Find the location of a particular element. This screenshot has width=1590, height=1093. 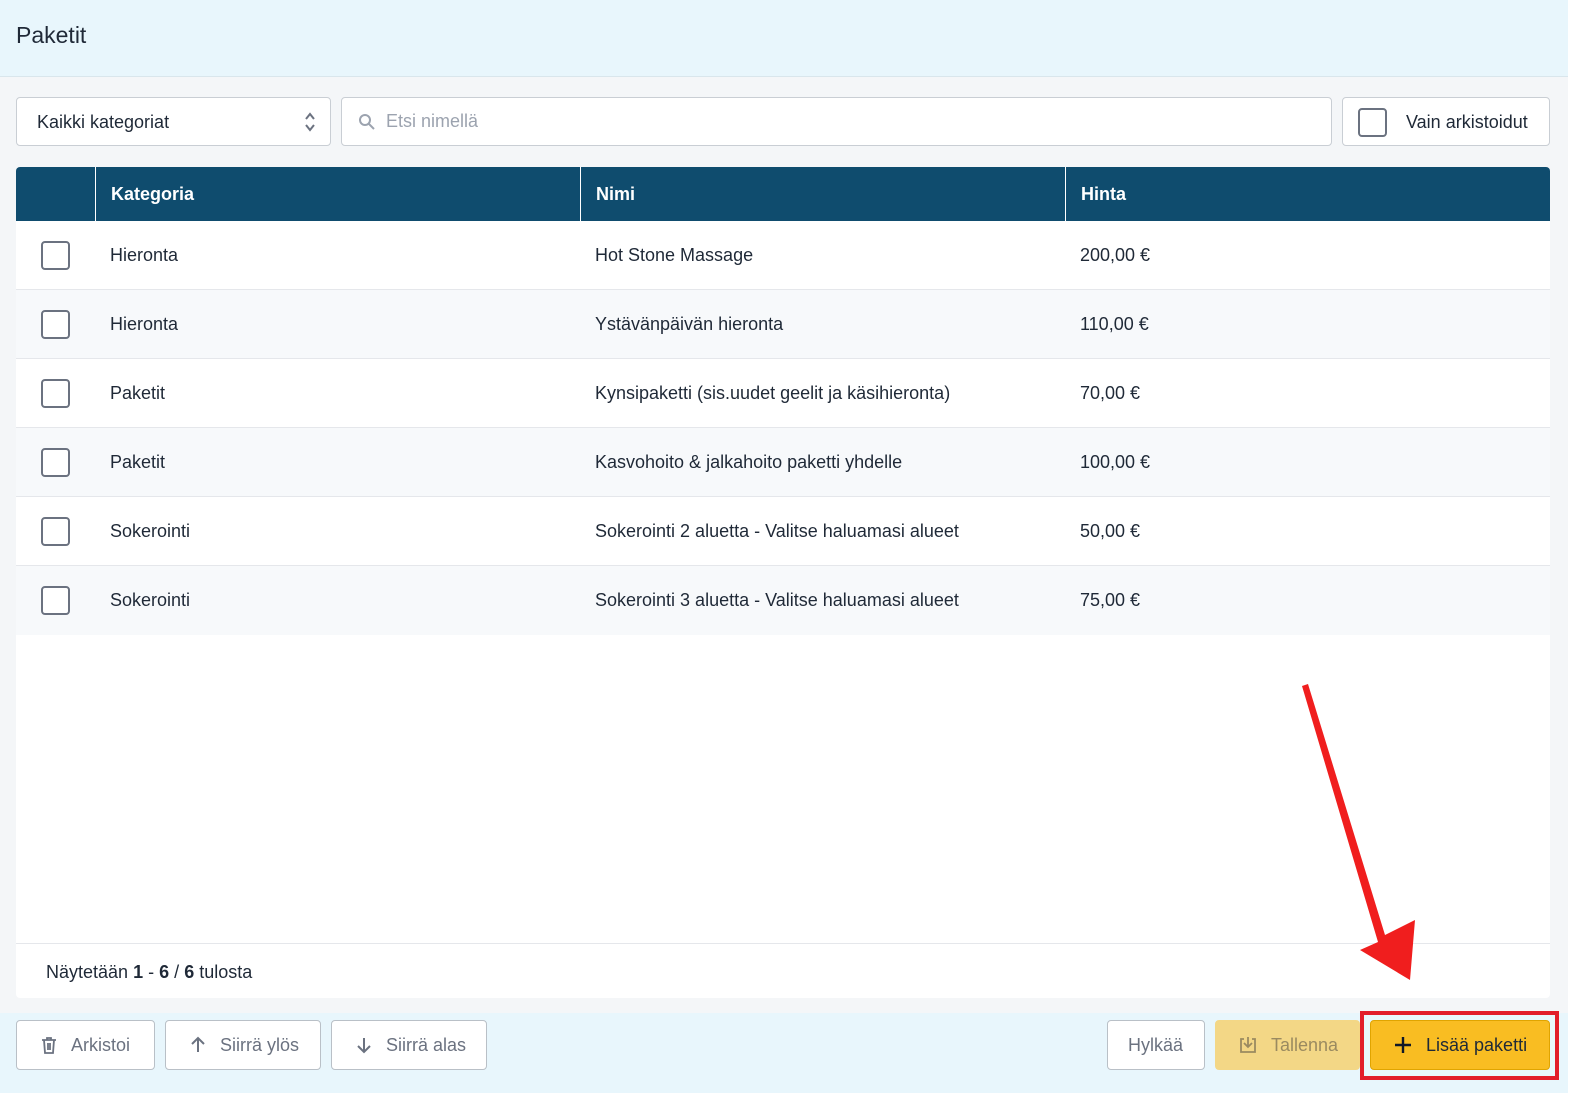

page-header: Paketit is located at coordinates (784, 38).